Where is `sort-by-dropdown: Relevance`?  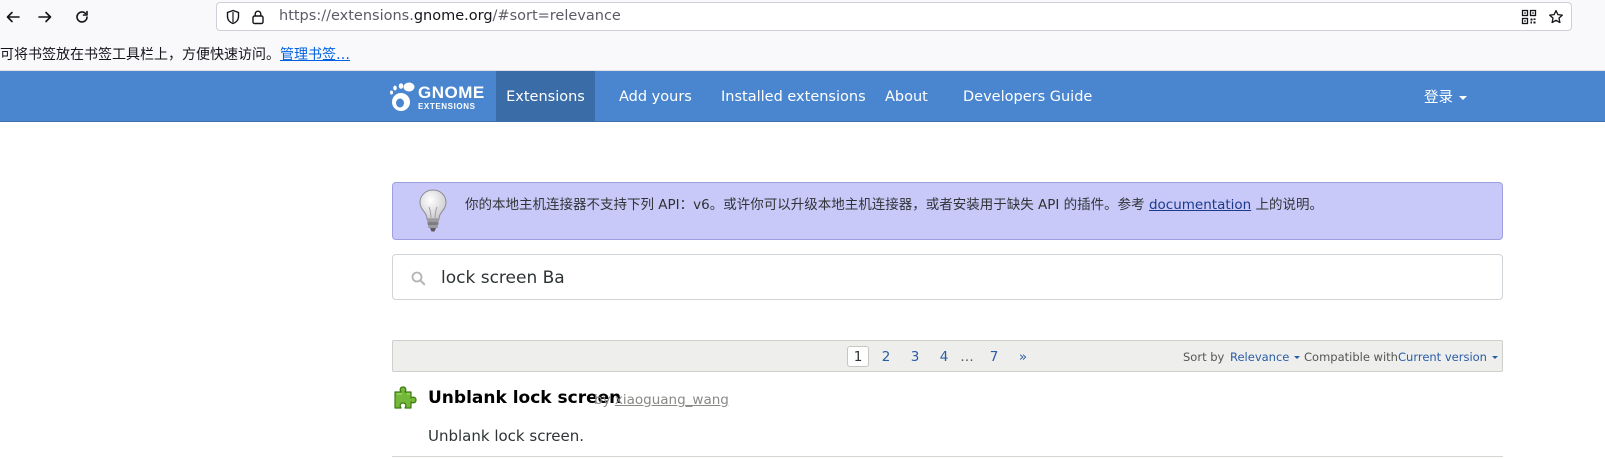 sort-by-dropdown: Relevance is located at coordinates (1265, 357).